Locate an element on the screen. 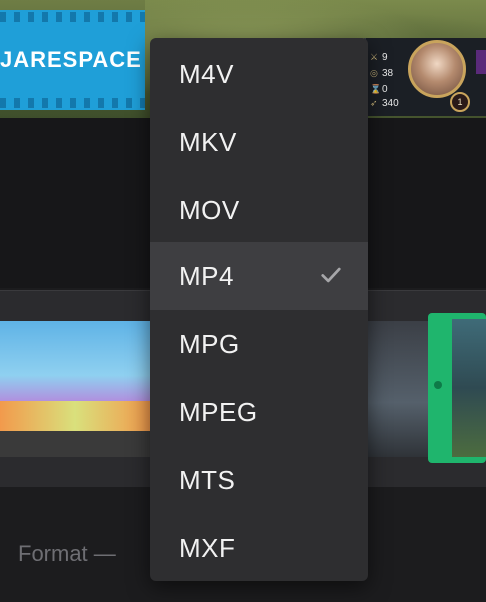 The image size is (486, 602). hud-stat-movespeed: ➶ 340 is located at coordinates (384, 103).